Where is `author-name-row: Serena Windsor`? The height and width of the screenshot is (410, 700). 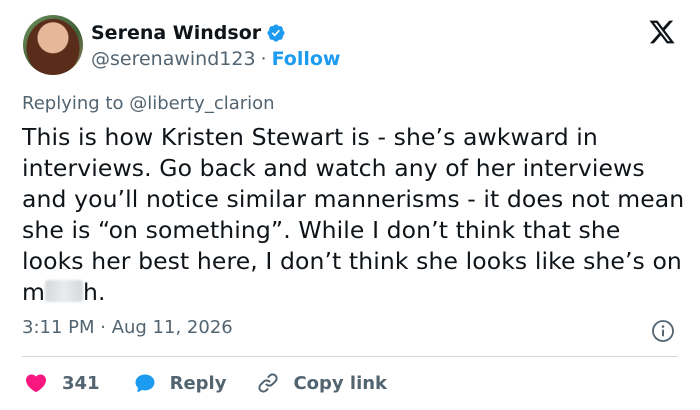 author-name-row: Serena Windsor is located at coordinates (188, 33).